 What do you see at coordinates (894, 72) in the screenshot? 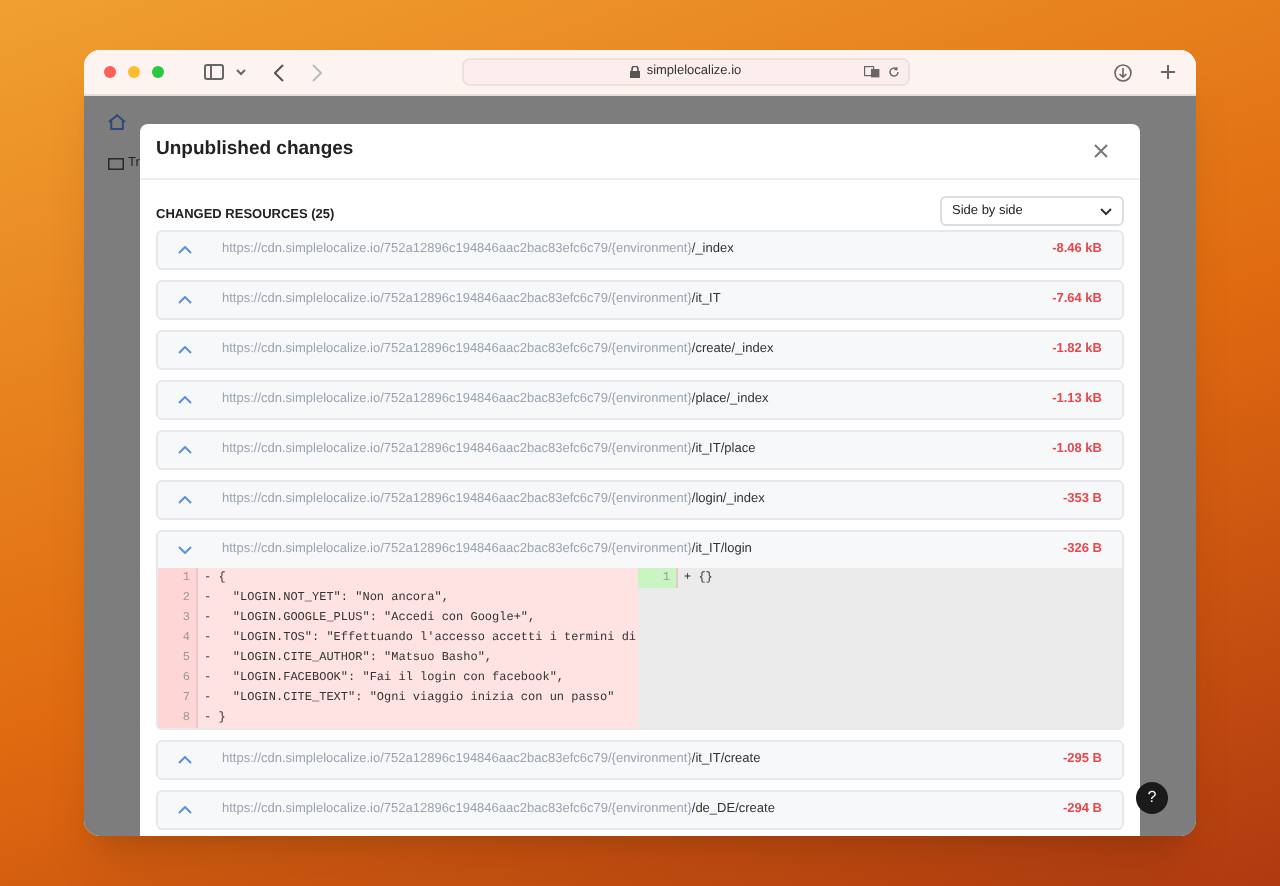
I see `reload-icon` at bounding box center [894, 72].